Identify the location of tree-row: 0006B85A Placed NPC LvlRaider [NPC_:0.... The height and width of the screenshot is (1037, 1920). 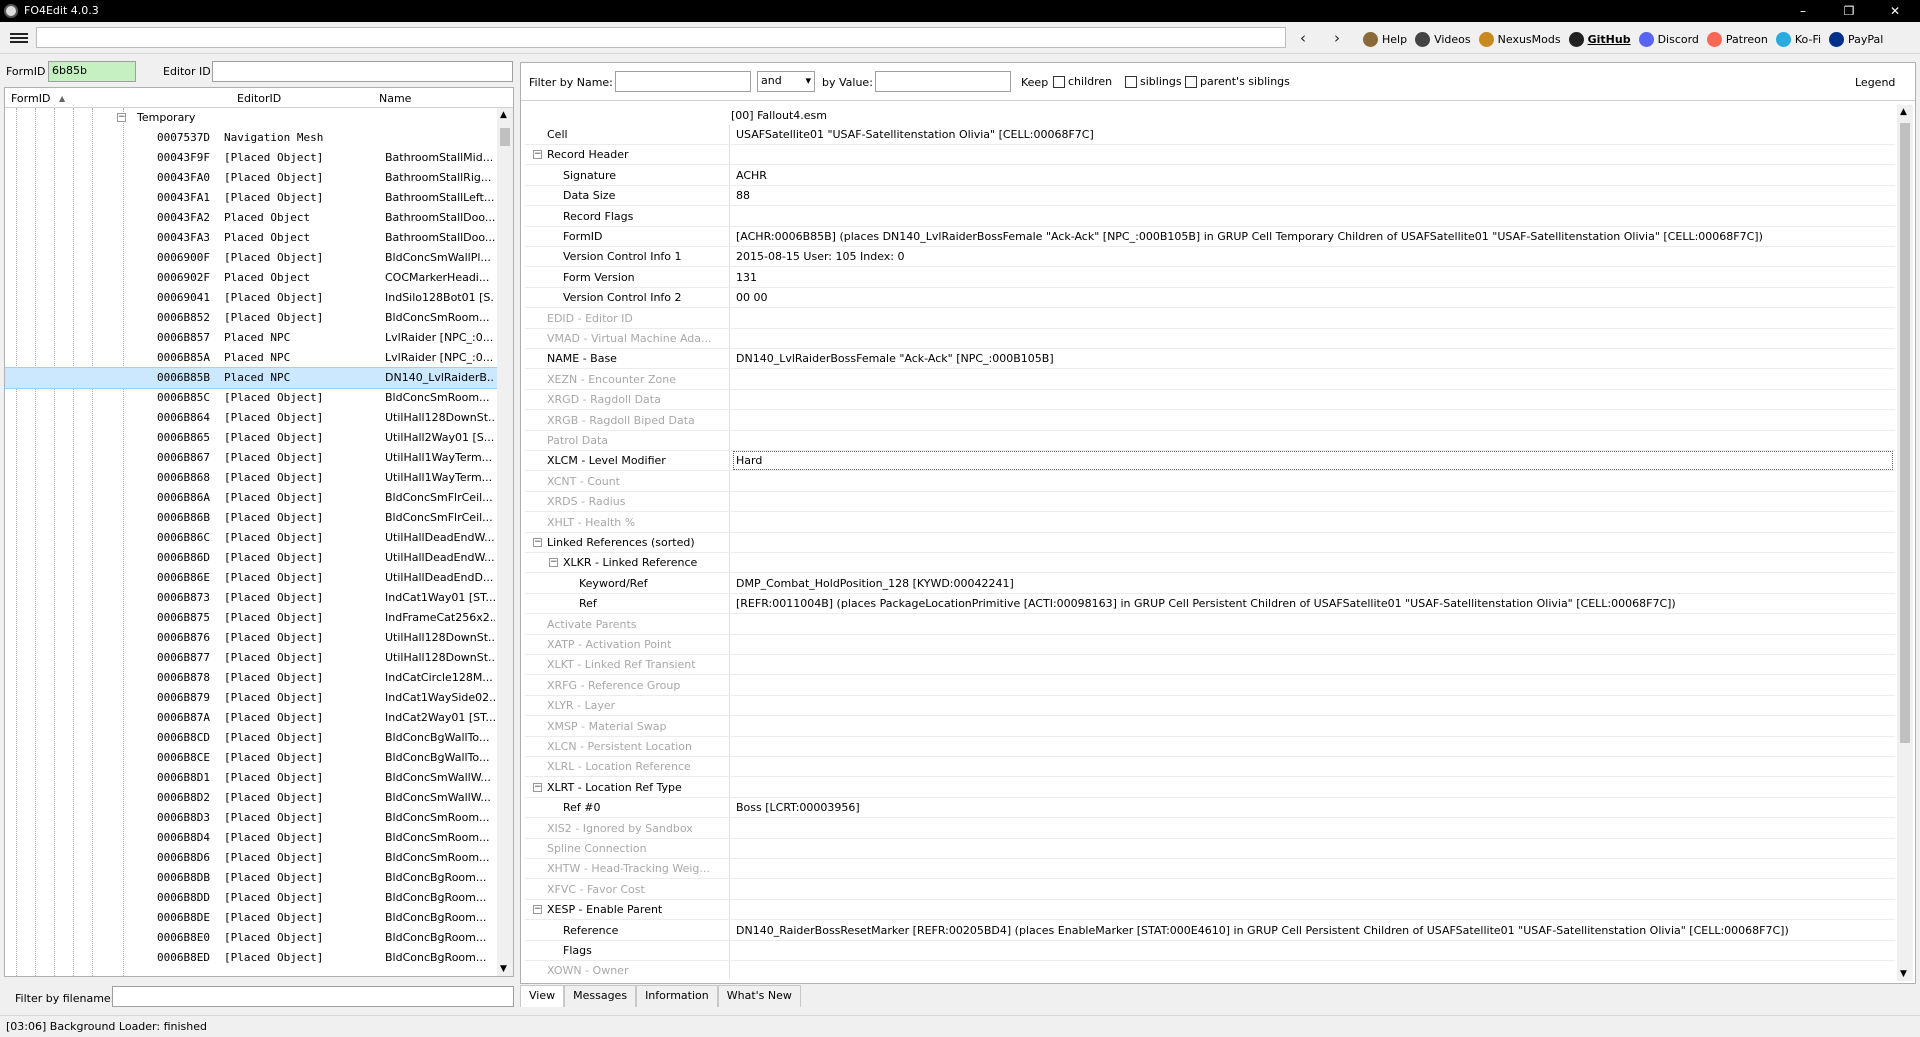
(251, 358).